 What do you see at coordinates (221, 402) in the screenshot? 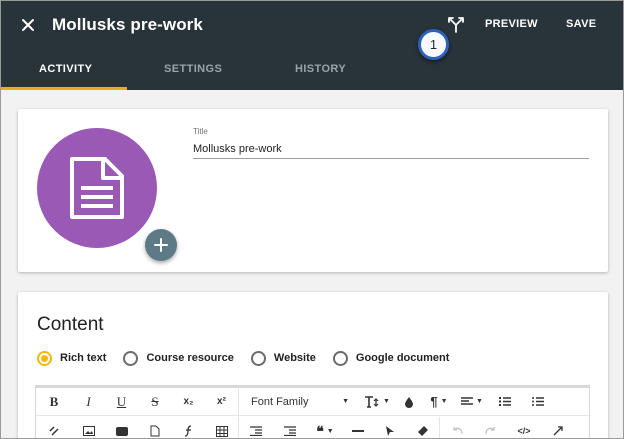
I see `superscript-button: x²` at bounding box center [221, 402].